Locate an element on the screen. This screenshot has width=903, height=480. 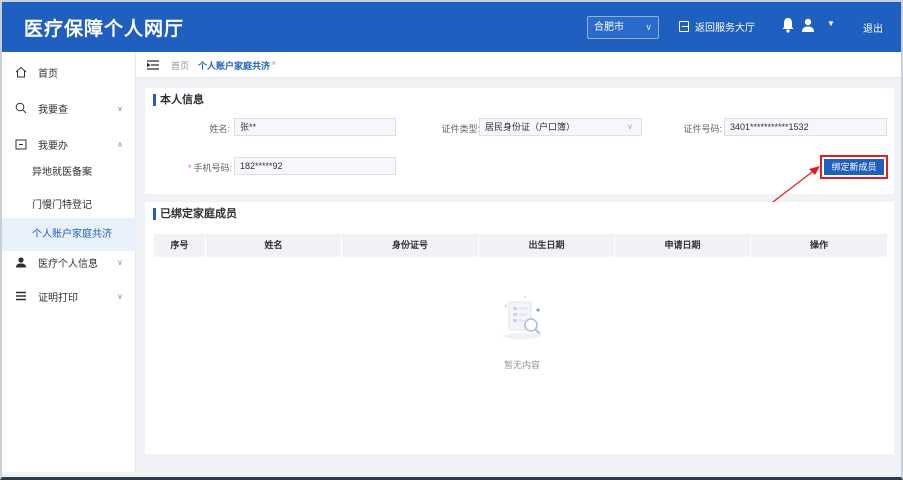
top-header: 医疗保障个人网厅 合肥市 ∨ 返回服务大厅 ▼ 退出 is located at coordinates (451, 27).